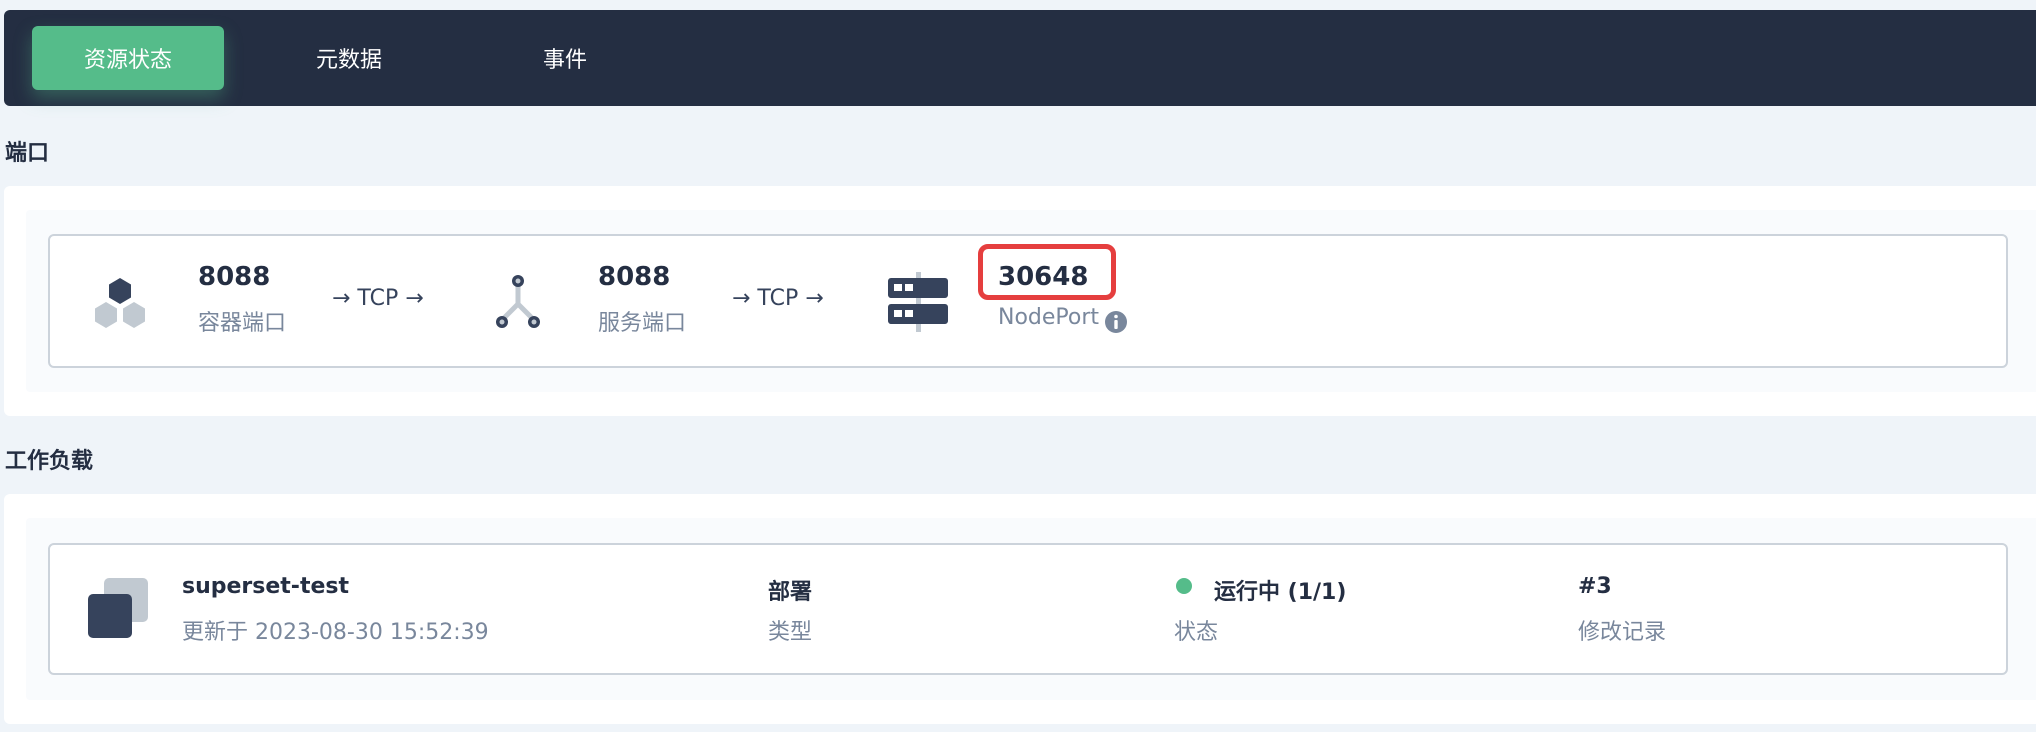 The image size is (2036, 732). Describe the element at coordinates (378, 298) in the screenshot. I see `protocol-arrow-1: → TCP →` at that location.